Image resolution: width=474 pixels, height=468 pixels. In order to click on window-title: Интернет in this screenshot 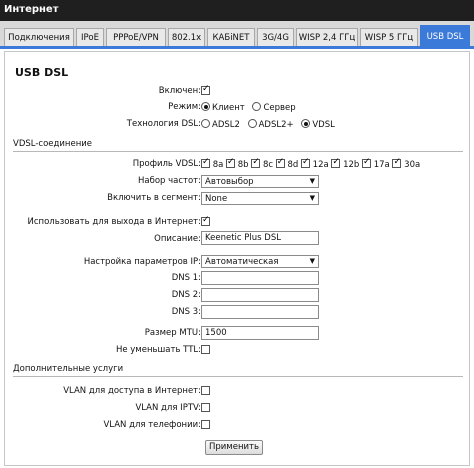, I will do `click(237, 10)`.